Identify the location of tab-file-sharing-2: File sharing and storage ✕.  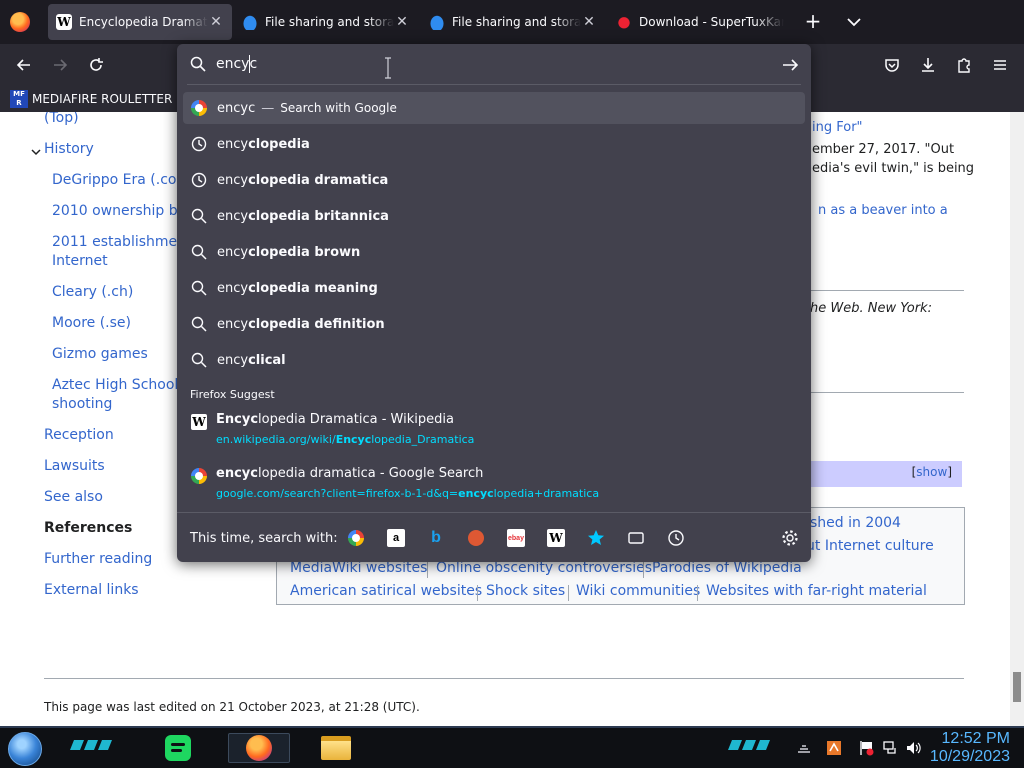
(513, 22).